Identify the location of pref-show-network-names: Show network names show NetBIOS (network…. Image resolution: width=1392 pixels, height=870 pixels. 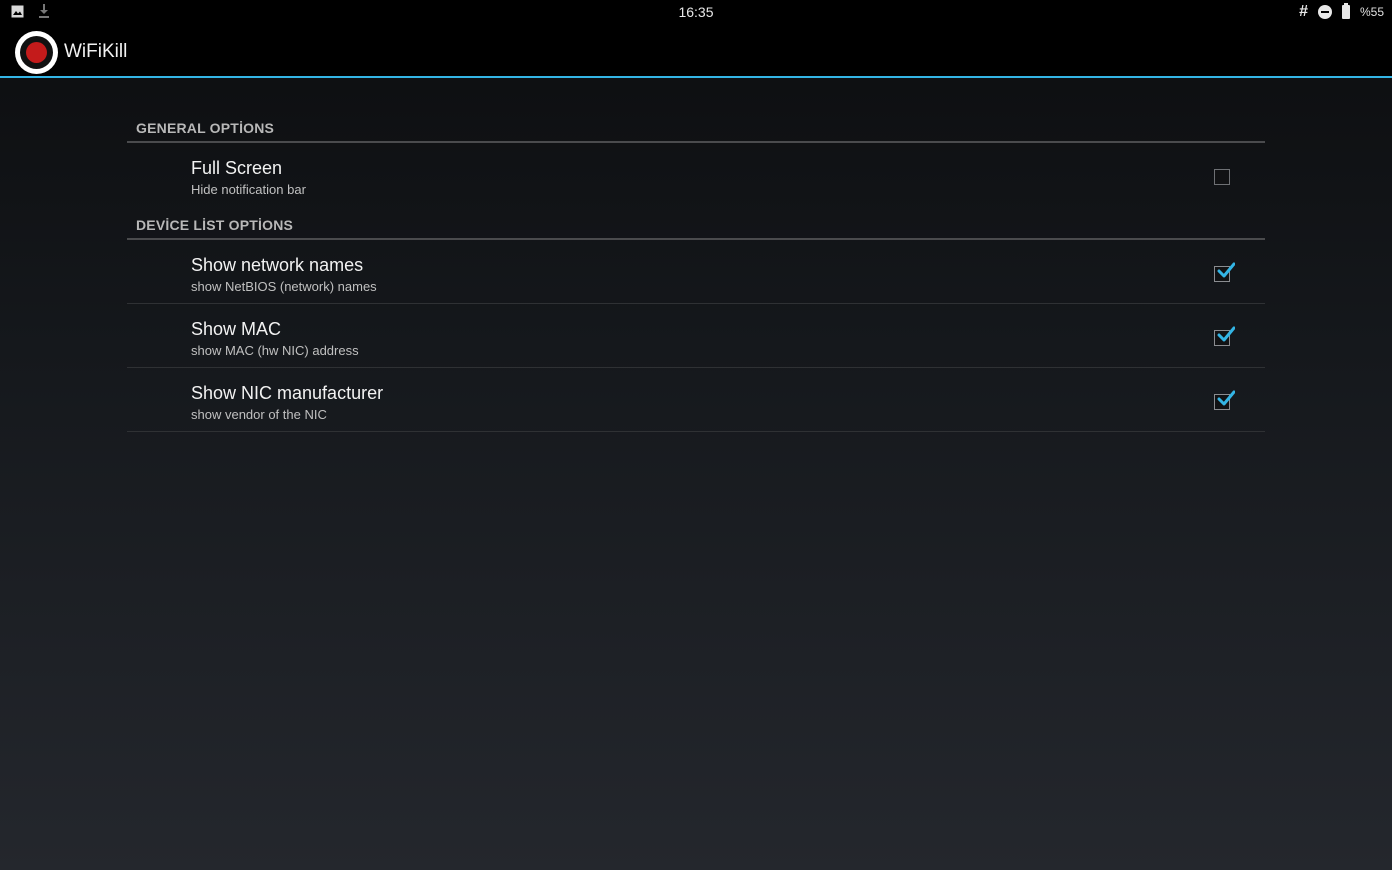
(696, 272).